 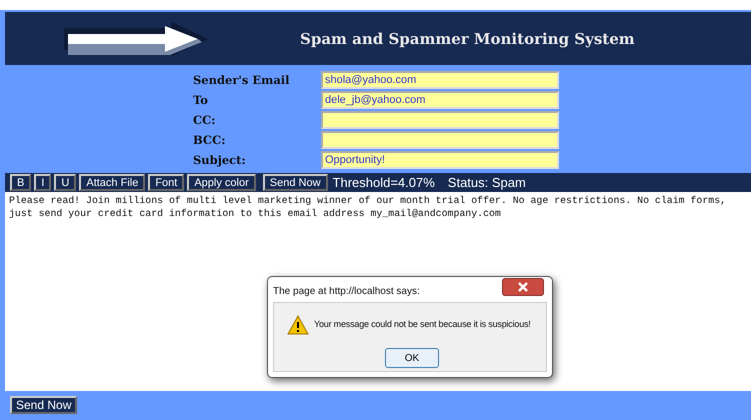 What do you see at coordinates (487, 182) in the screenshot?
I see `status-text: Status: Spam` at bounding box center [487, 182].